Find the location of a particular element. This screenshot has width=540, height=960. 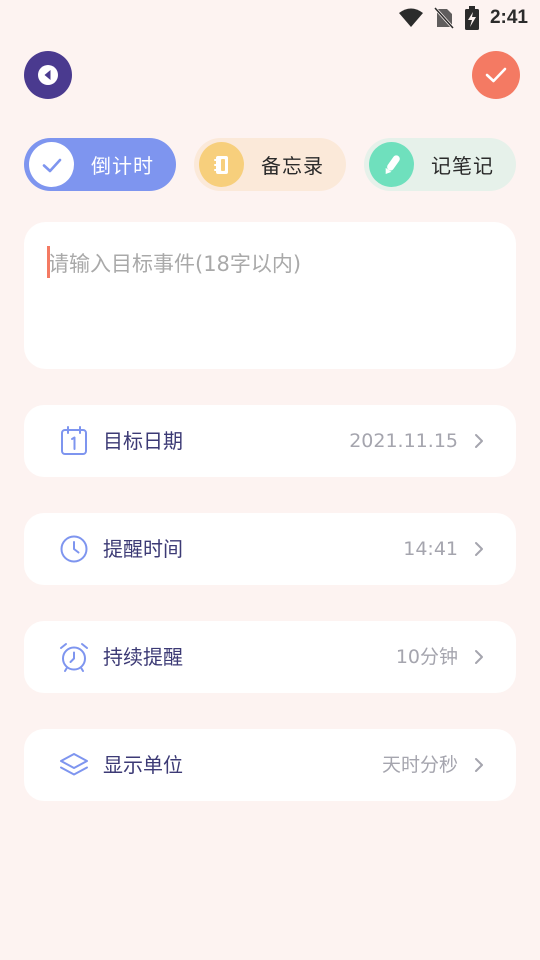

back-arrow-icon is located at coordinates (48, 75).